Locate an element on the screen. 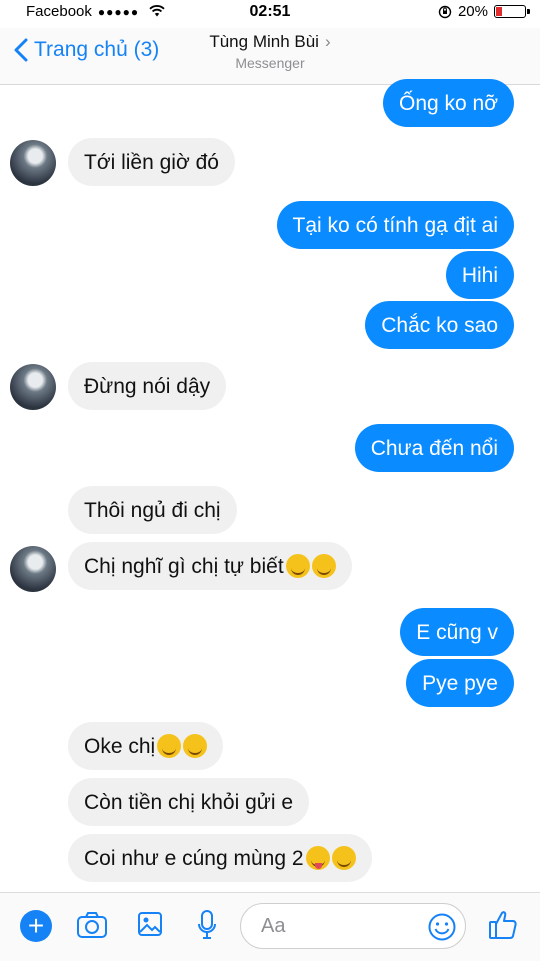 The image size is (540, 961). message-bubble-outgoing: Ống ko nỡ is located at coordinates (448, 103).